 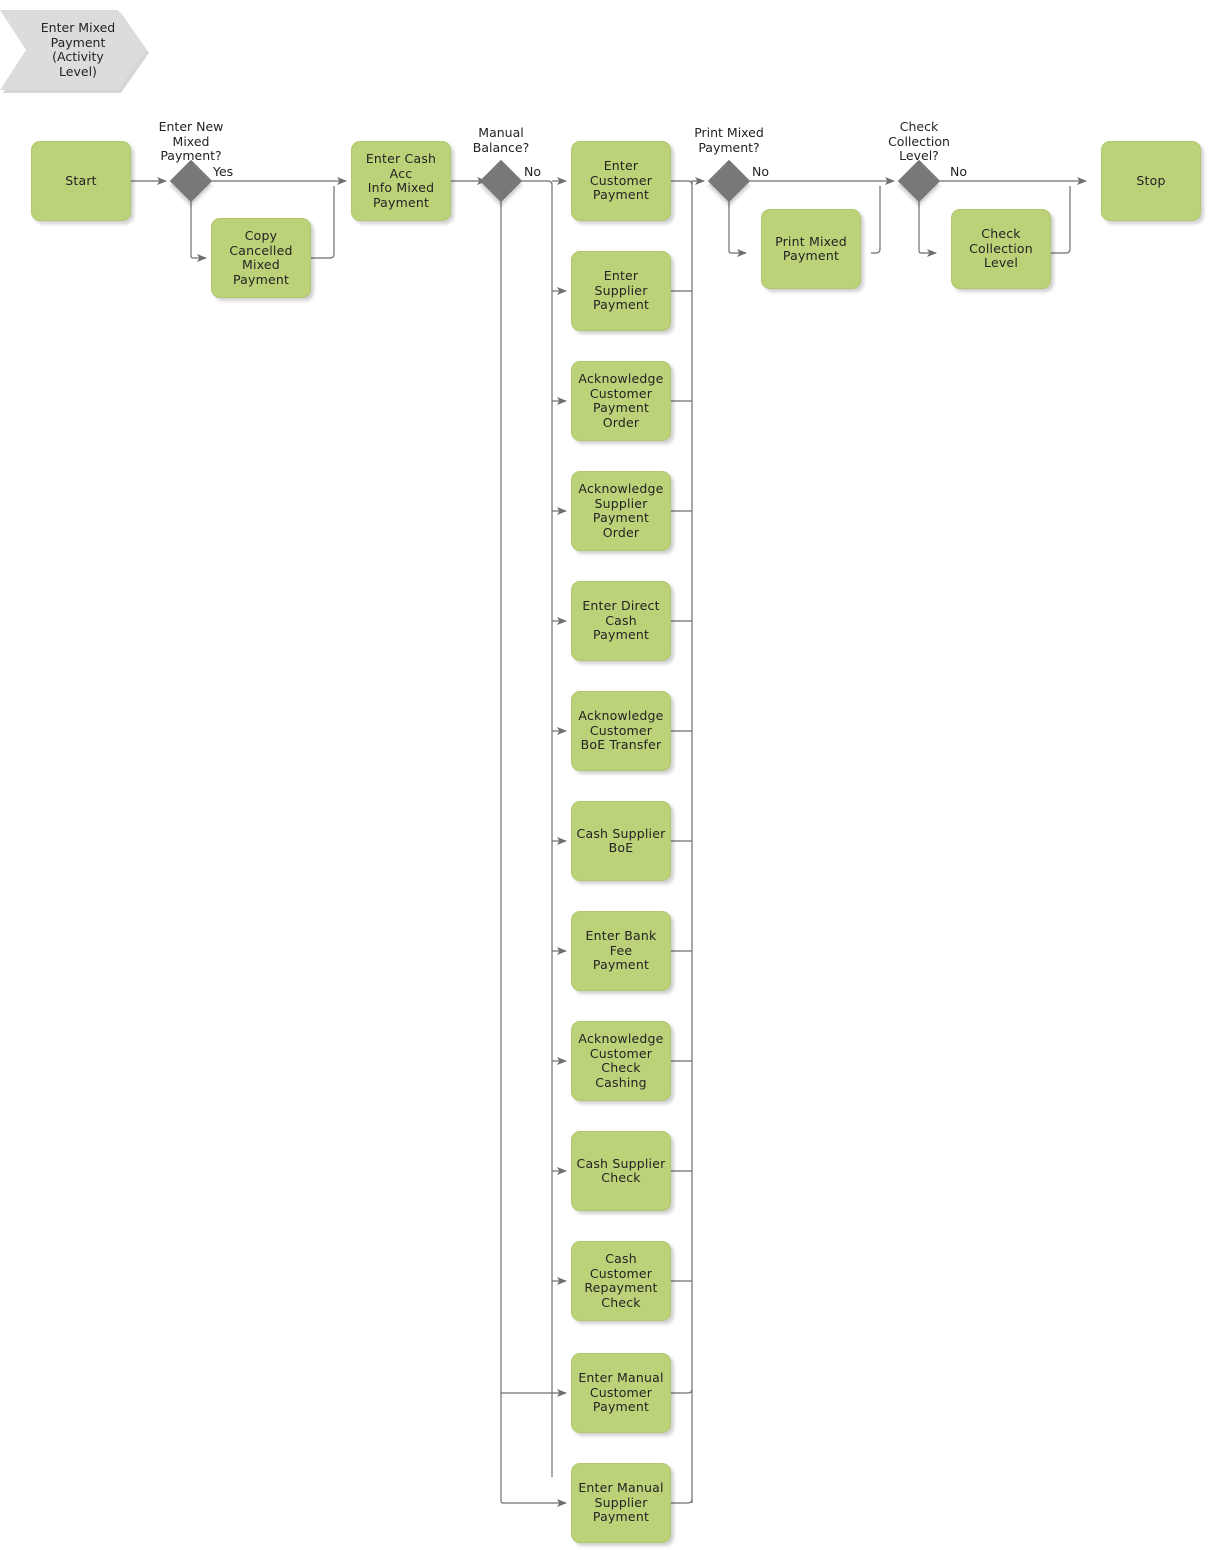 What do you see at coordinates (811, 249) in the screenshot?
I see `node-print-mixed-payment: Print Mixed Payment` at bounding box center [811, 249].